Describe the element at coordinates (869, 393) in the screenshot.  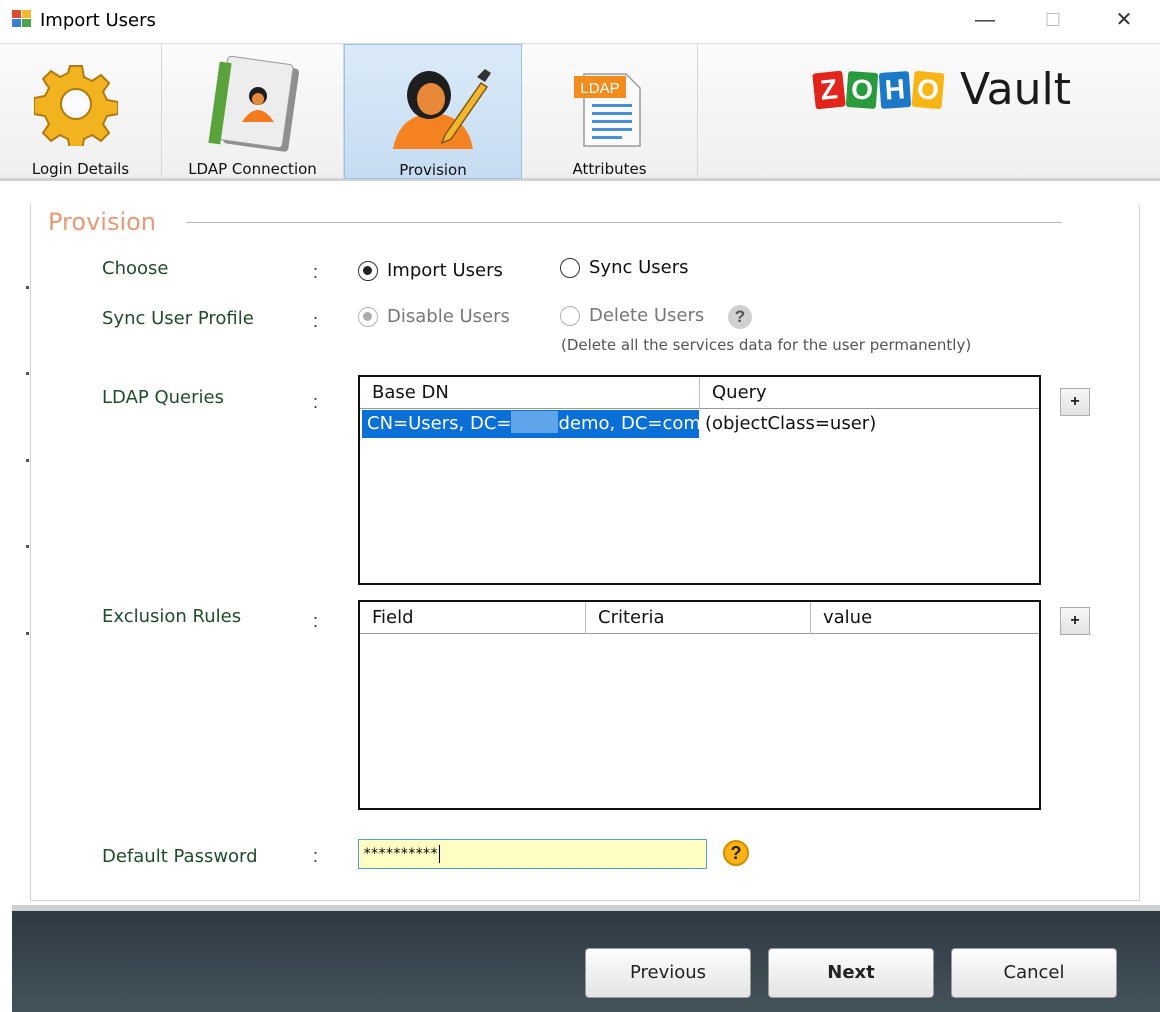
I see `column-header-query: Query` at that location.